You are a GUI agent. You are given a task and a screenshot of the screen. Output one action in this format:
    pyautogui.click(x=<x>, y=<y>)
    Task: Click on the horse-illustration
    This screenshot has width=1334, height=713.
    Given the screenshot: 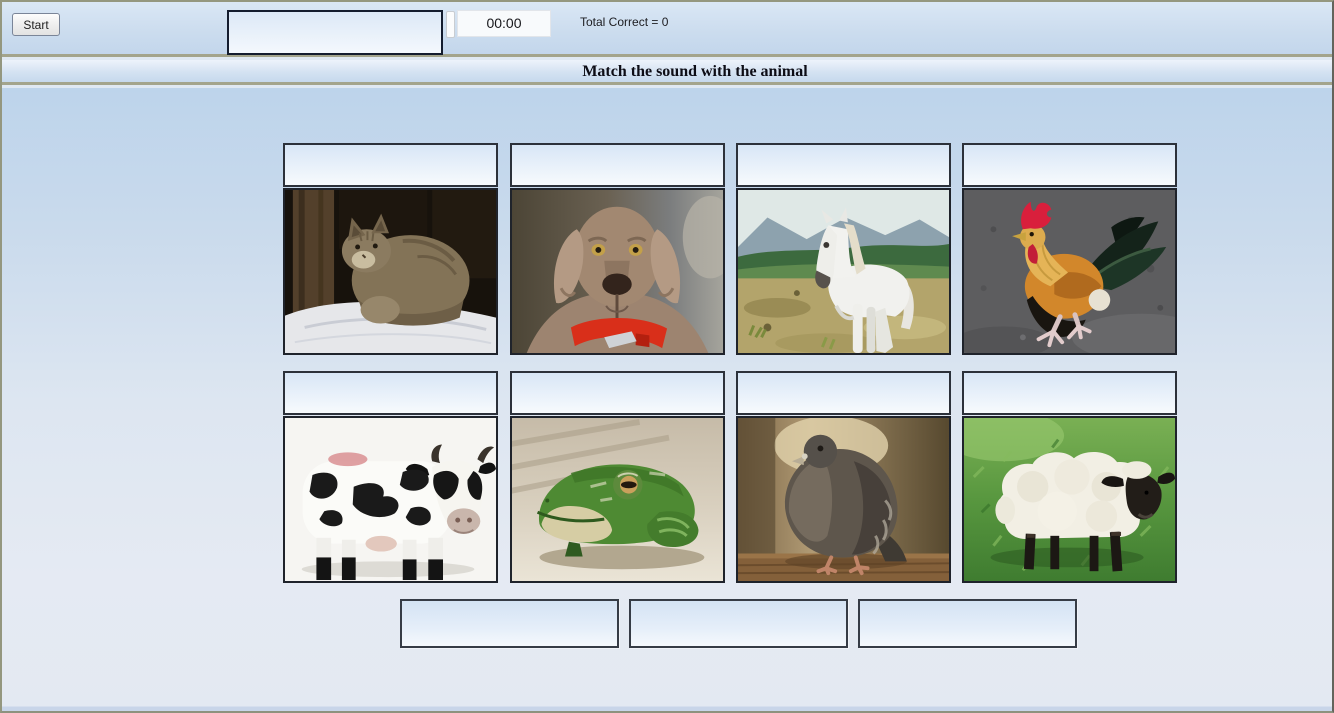 What is the action you would take?
    pyautogui.click(x=843, y=271)
    